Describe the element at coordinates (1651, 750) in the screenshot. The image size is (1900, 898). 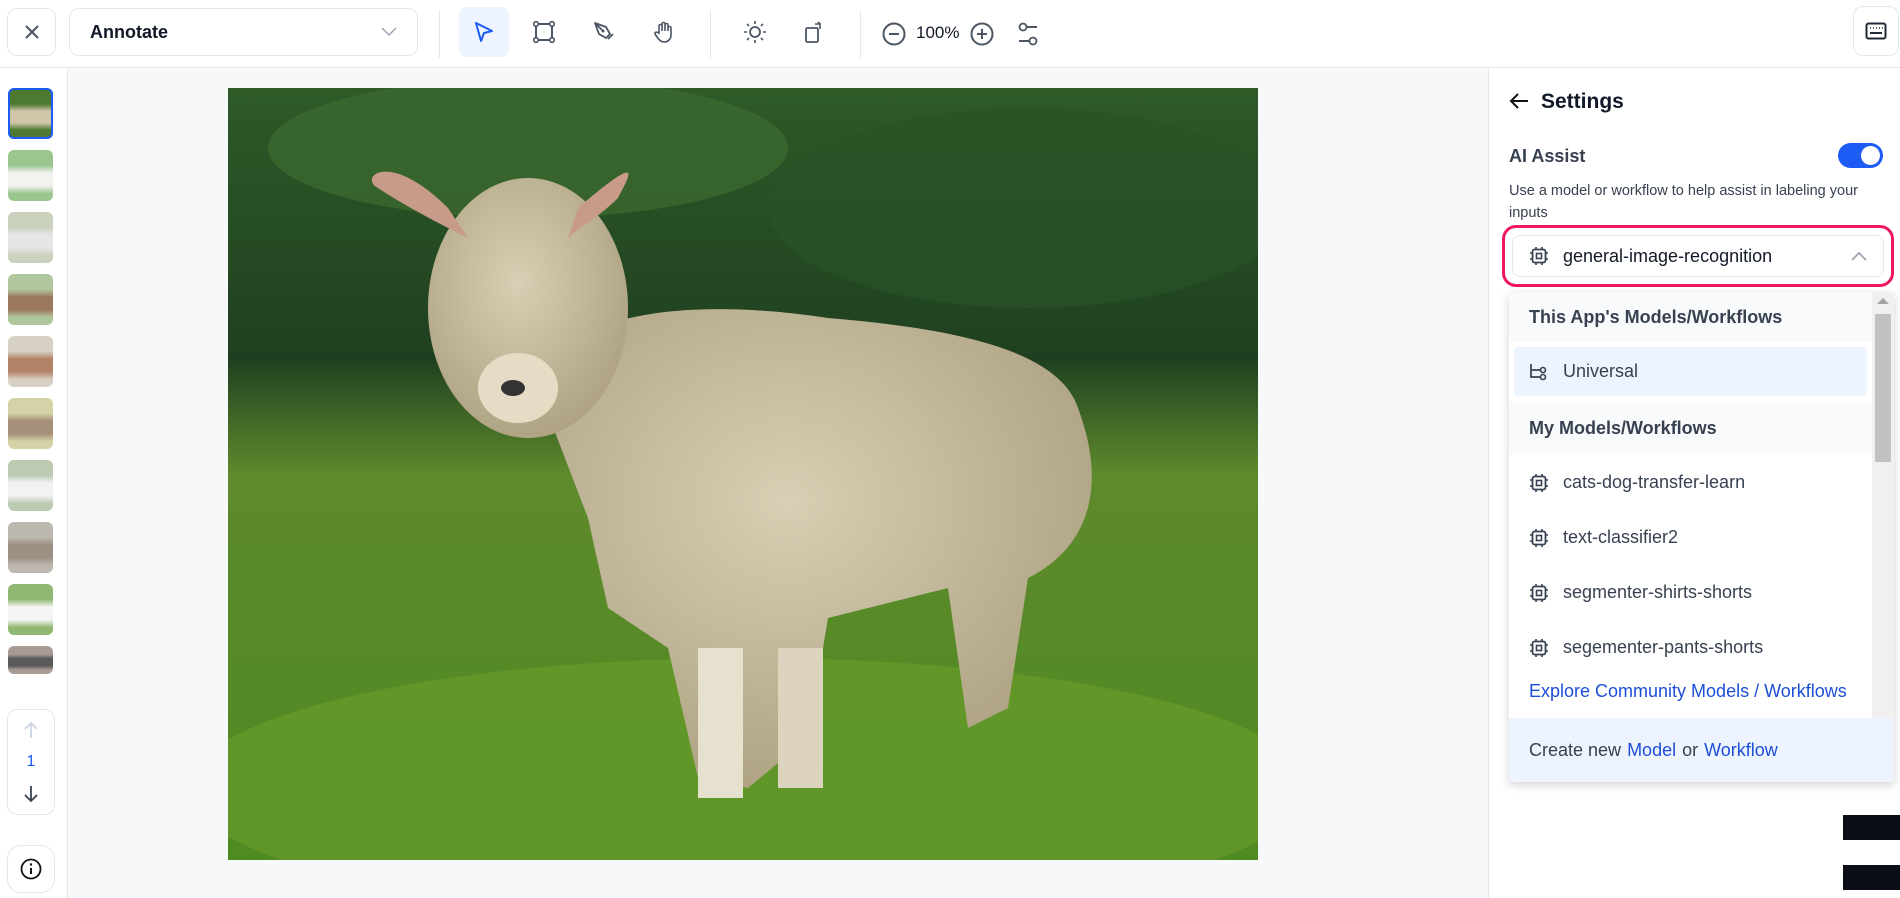
I see `create-model-link: Model` at that location.